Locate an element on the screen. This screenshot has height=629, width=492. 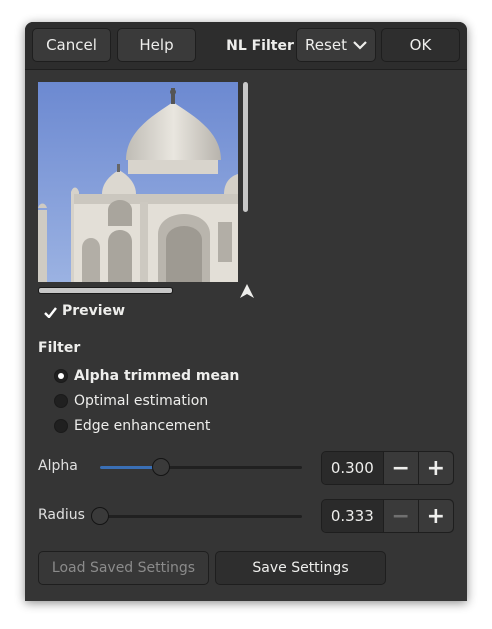
help-button: Help is located at coordinates (156, 45).